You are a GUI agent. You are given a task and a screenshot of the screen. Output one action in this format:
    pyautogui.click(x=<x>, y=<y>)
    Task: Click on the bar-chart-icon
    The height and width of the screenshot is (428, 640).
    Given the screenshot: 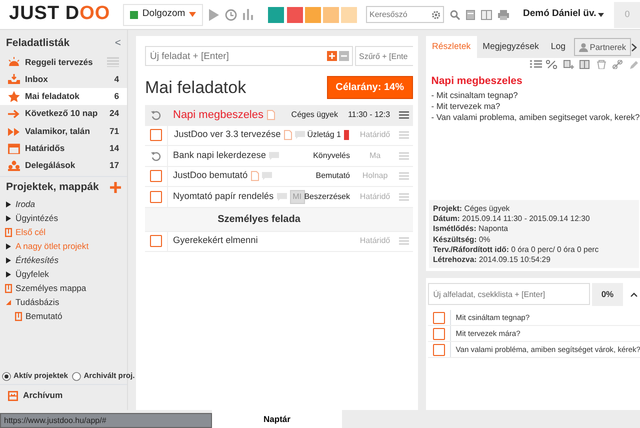 What is the action you would take?
    pyautogui.click(x=248, y=14)
    